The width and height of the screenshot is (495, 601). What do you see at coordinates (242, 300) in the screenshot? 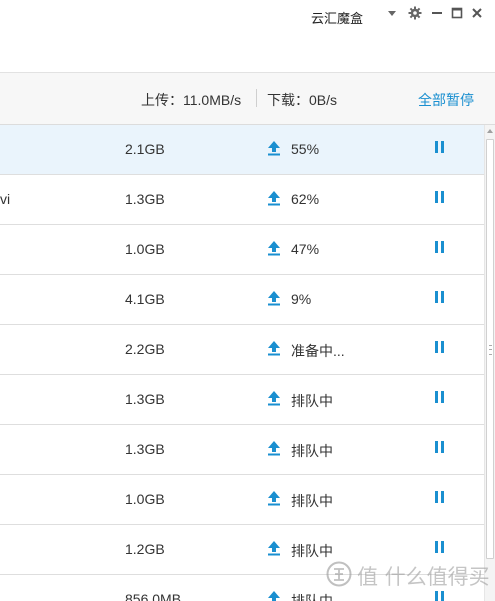
I see `transfer-row: 4.1GB 9%` at bounding box center [242, 300].